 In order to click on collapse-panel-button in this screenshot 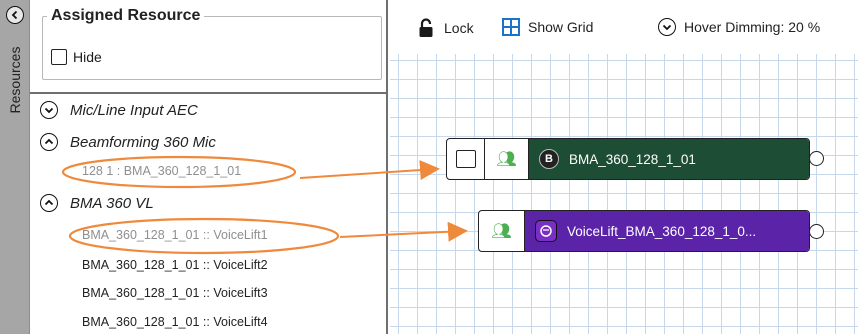, I will do `click(15, 15)`.